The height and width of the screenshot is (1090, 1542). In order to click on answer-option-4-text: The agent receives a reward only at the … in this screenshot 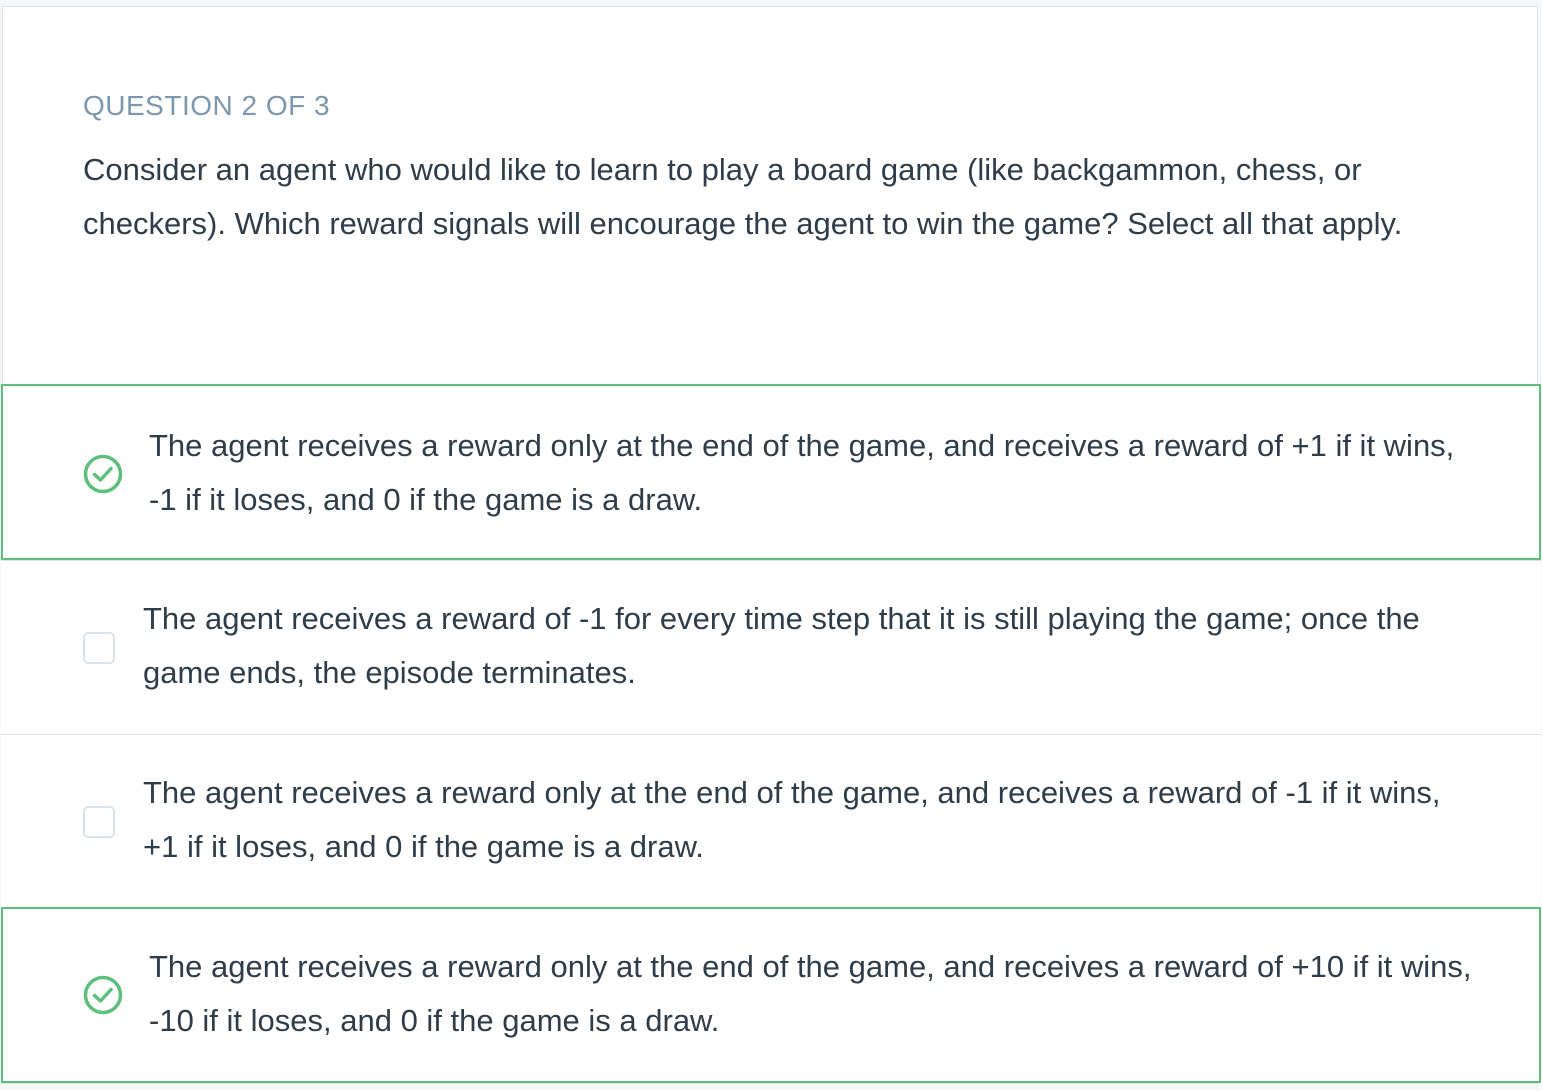, I will do `click(810, 993)`.